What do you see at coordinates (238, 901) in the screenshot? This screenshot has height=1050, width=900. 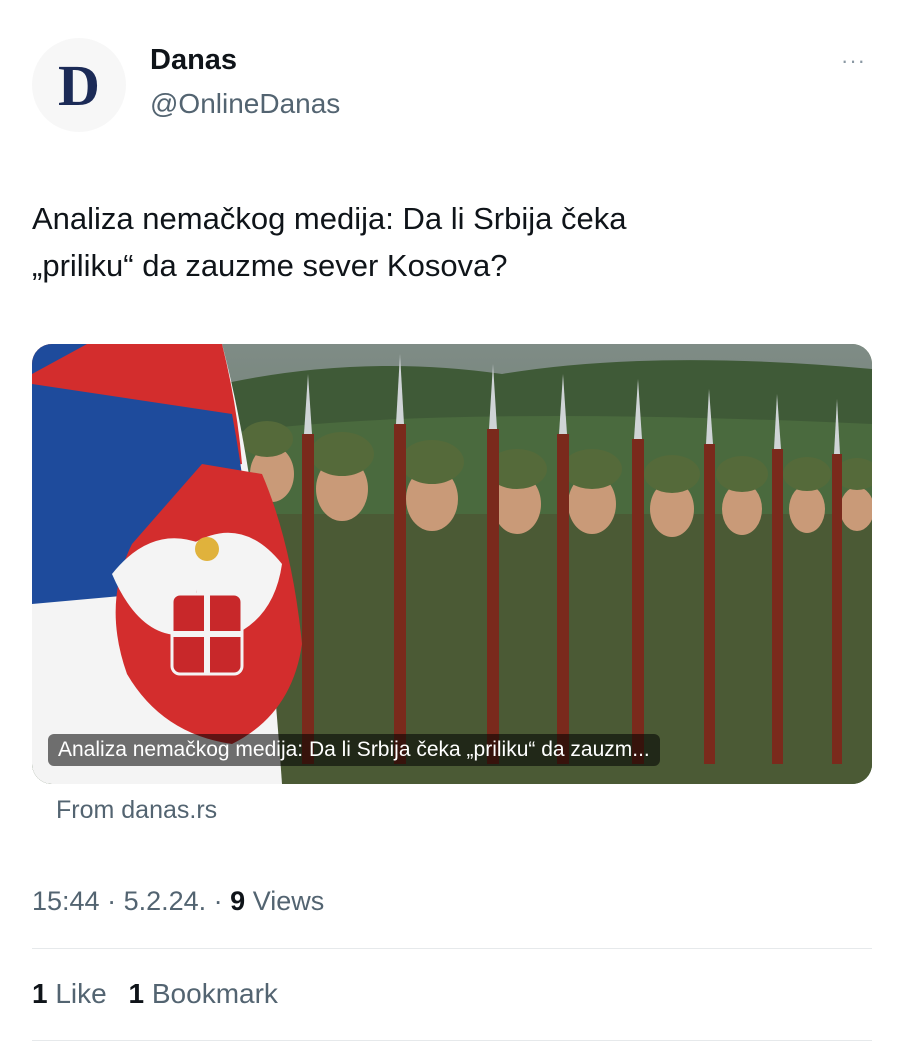 I see `views-count: 9` at bounding box center [238, 901].